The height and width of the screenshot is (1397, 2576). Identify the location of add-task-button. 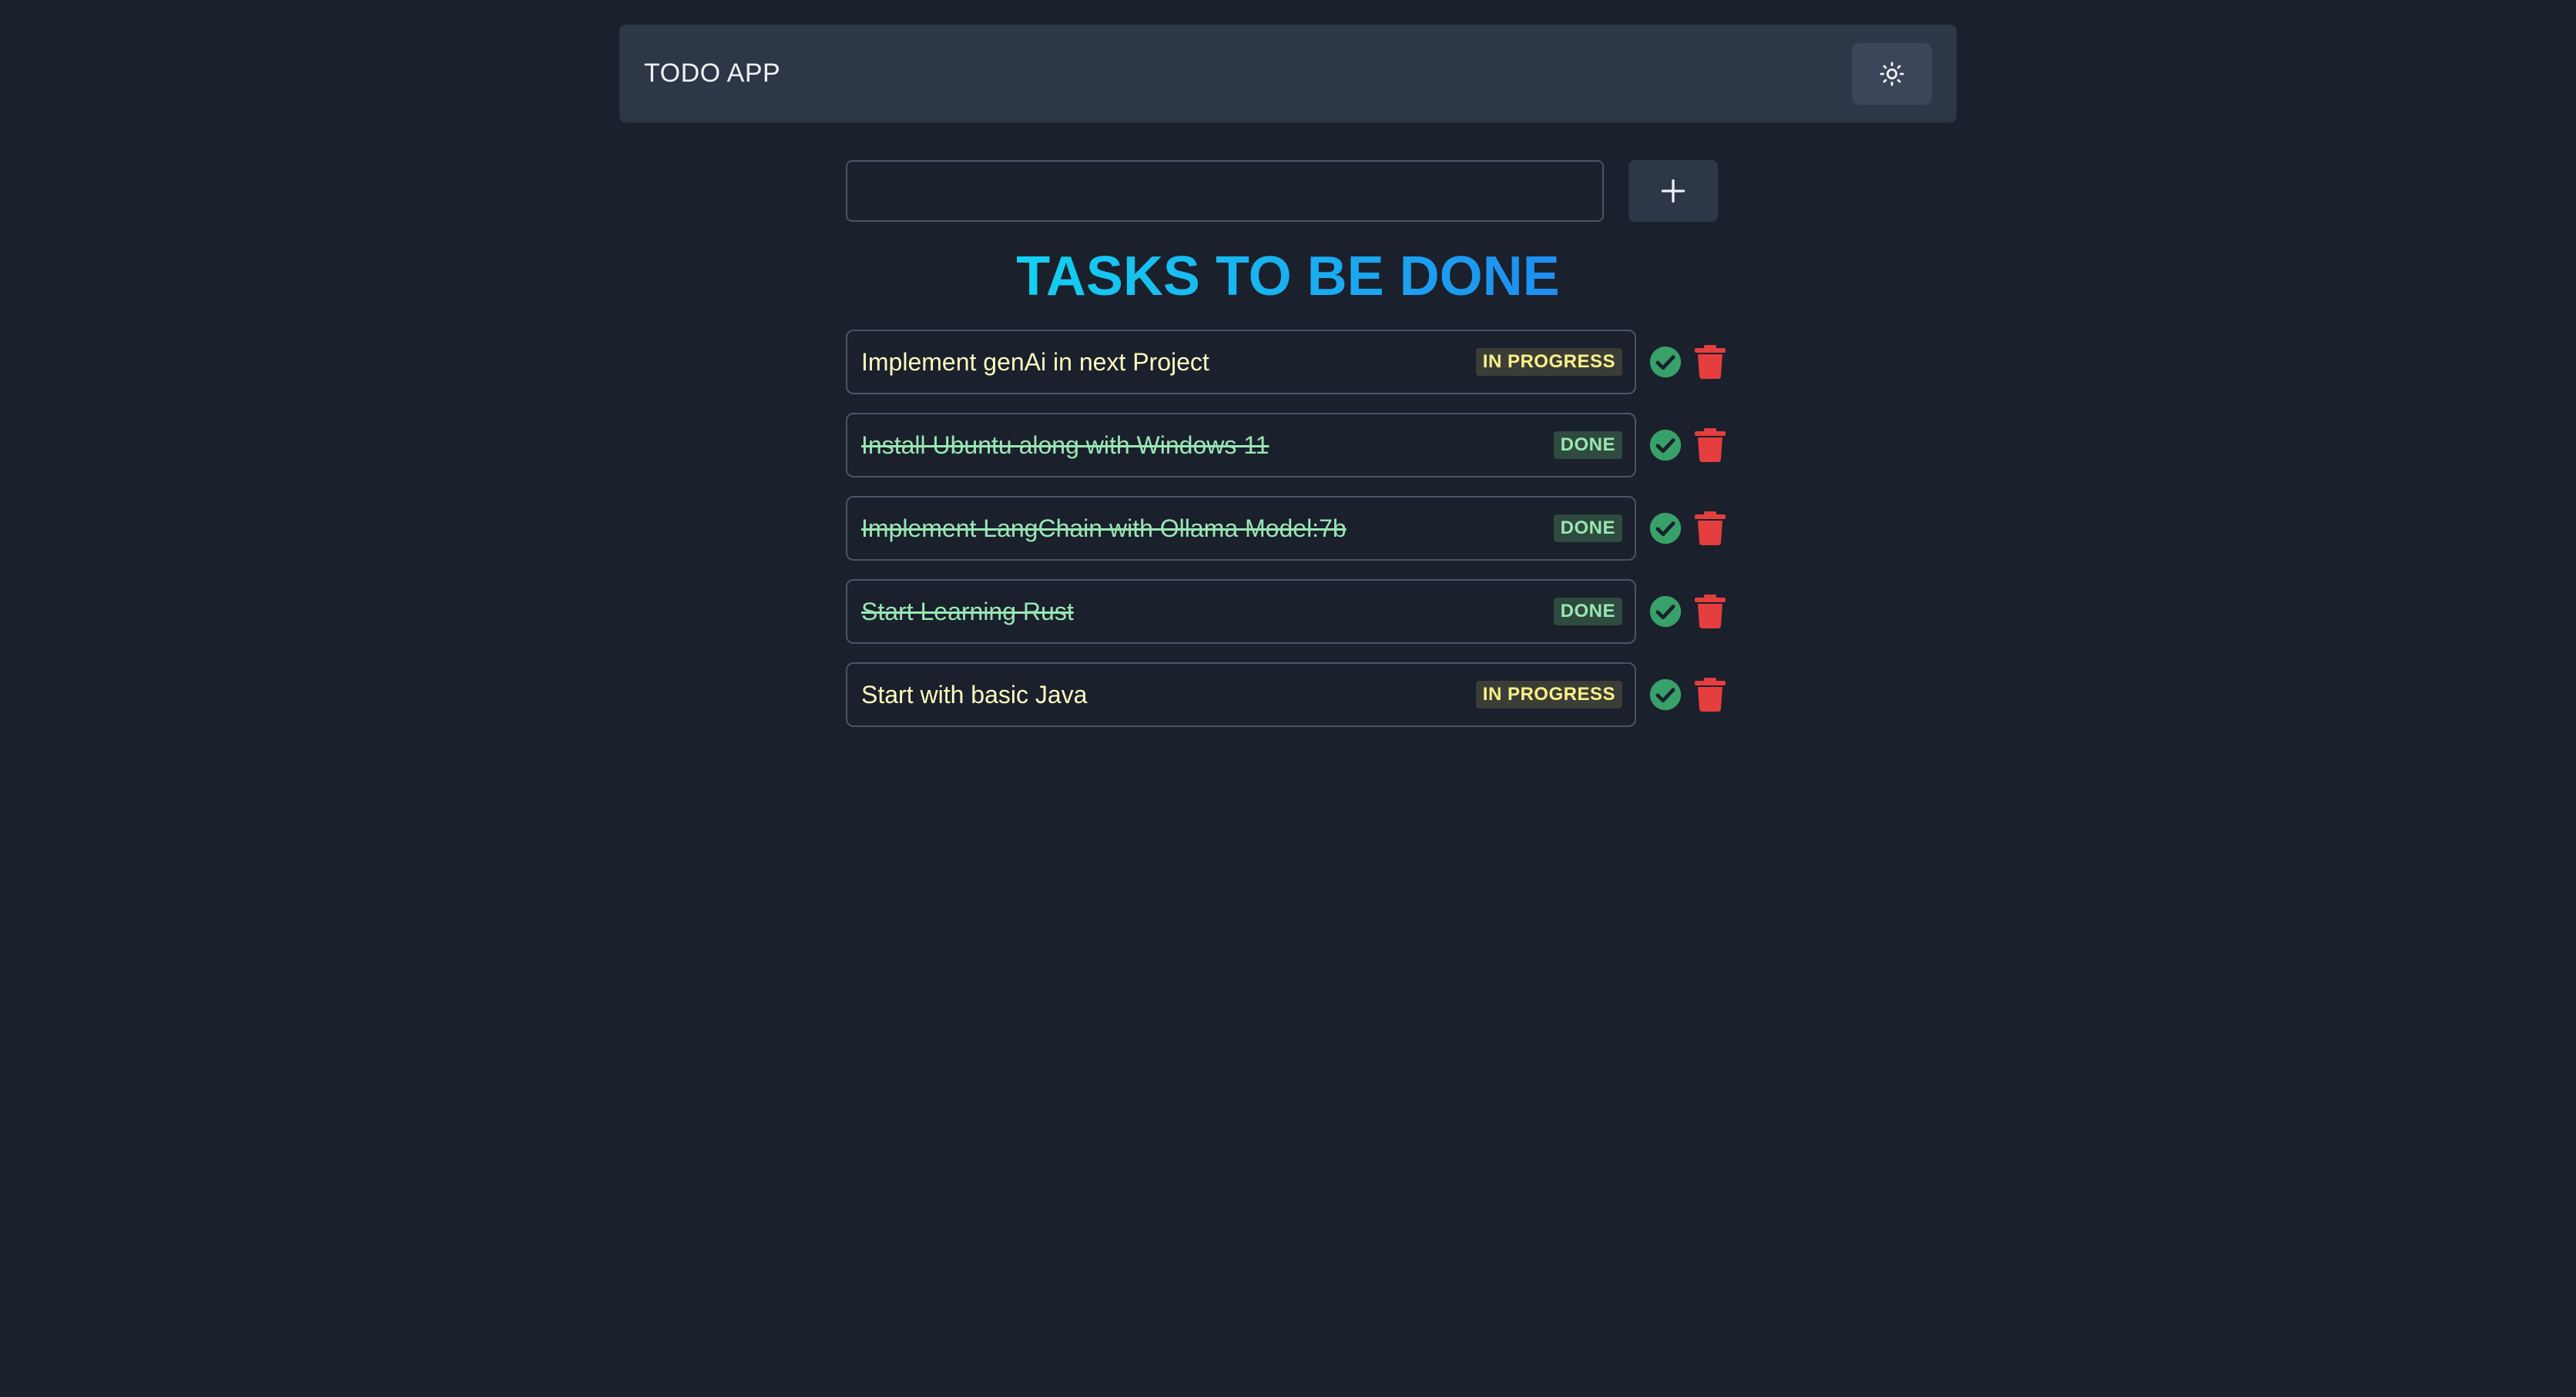
(1673, 191).